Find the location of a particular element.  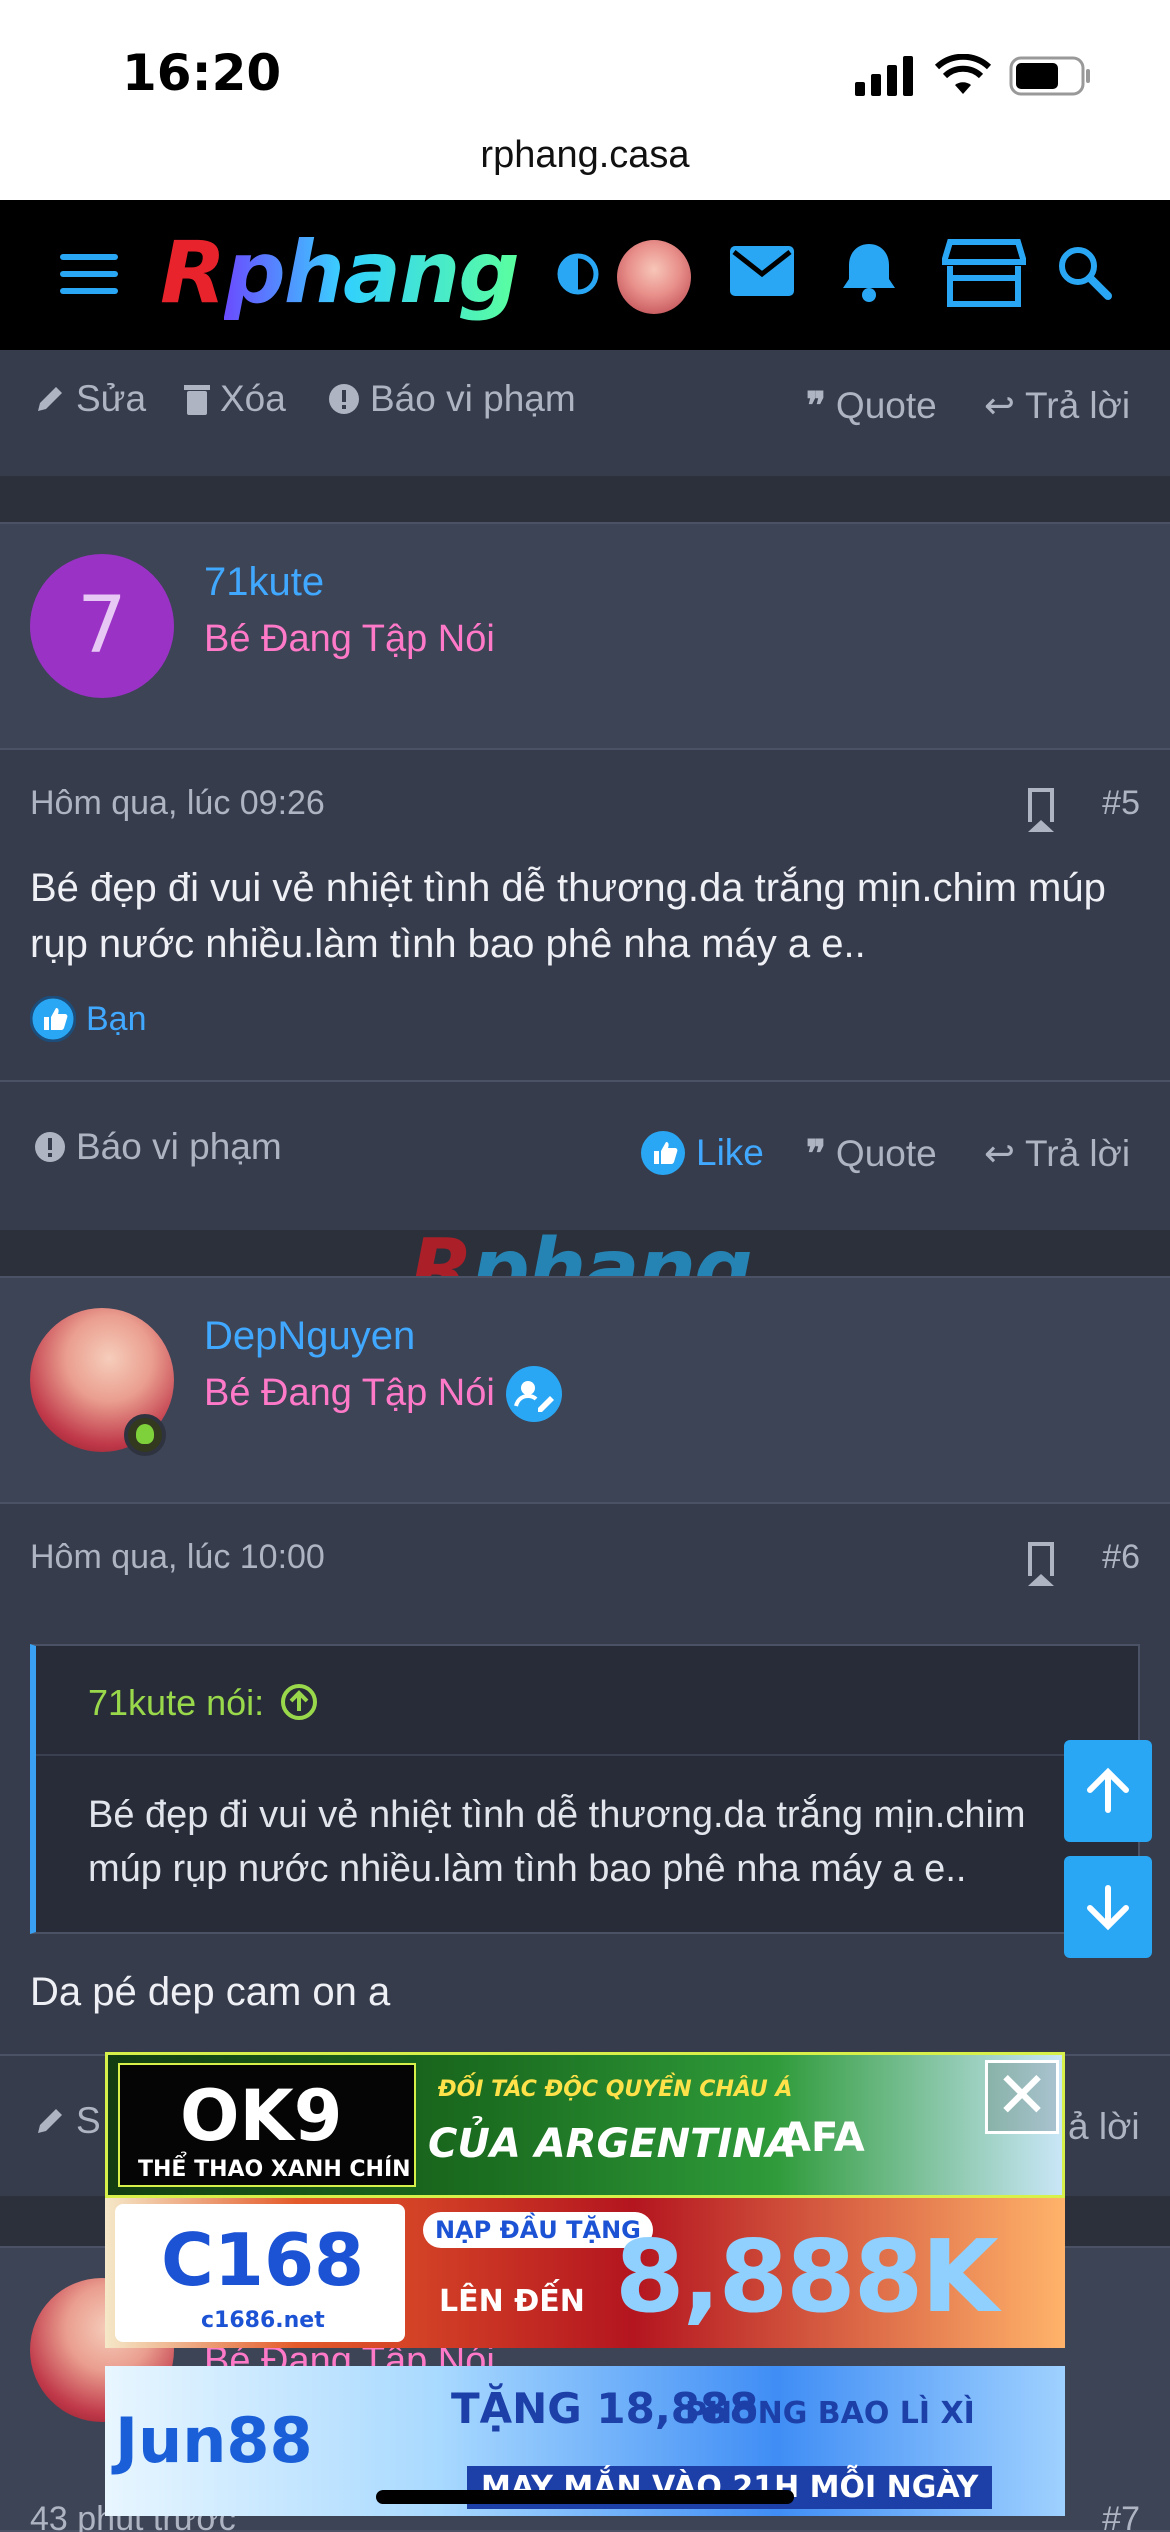

search-icon is located at coordinates (1084, 272).